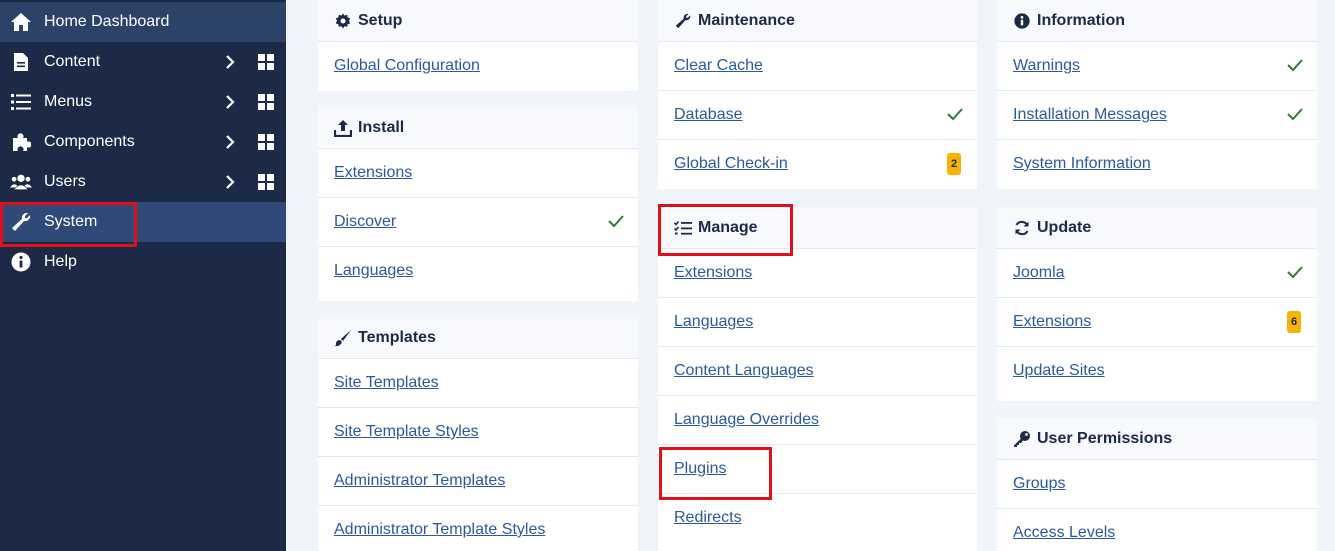 This screenshot has width=1335, height=551. Describe the element at coordinates (1157, 371) in the screenshot. I see `list-item: Update Sites` at that location.